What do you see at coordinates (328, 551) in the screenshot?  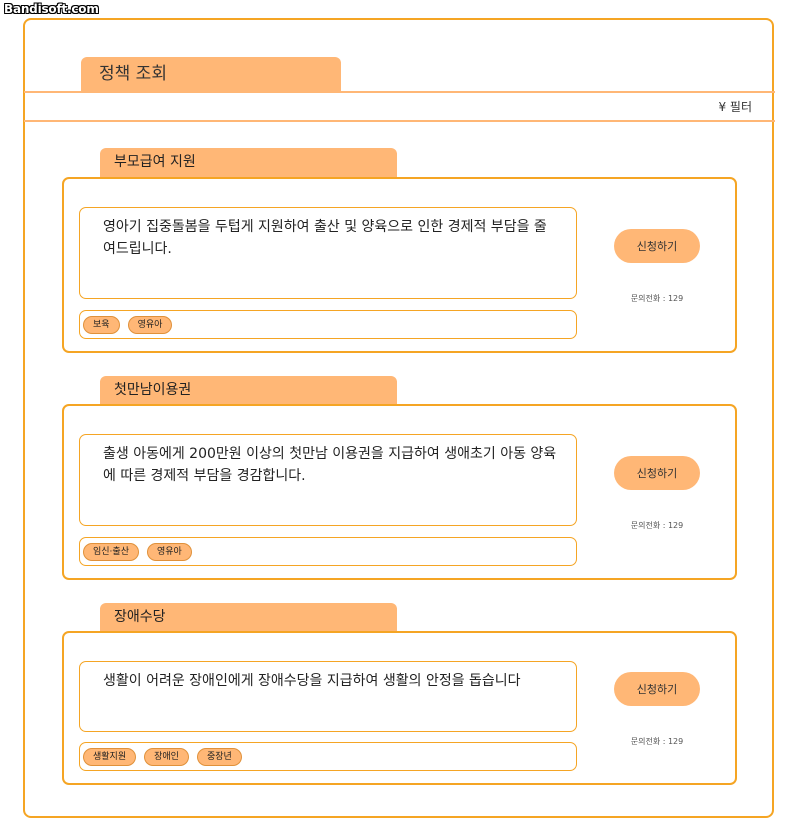 I see `tag-list: 임신·출산 영유아` at bounding box center [328, 551].